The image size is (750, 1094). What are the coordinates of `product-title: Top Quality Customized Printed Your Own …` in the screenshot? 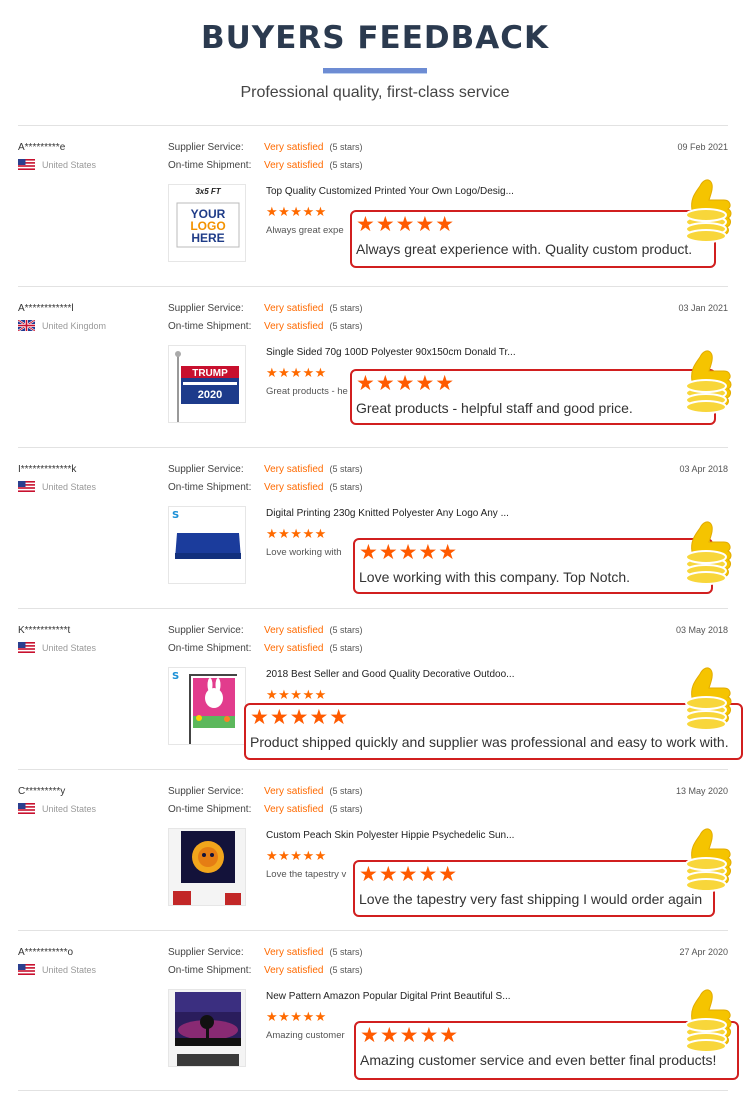 It's located at (390, 191).